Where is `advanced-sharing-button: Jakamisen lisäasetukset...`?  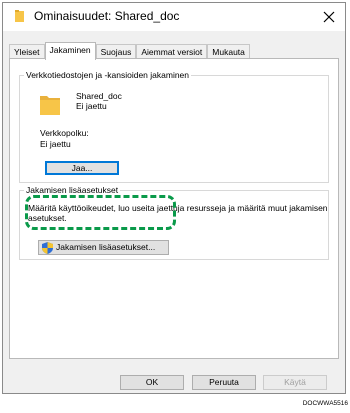 advanced-sharing-button: Jakamisen lisäasetukset... is located at coordinates (103, 247).